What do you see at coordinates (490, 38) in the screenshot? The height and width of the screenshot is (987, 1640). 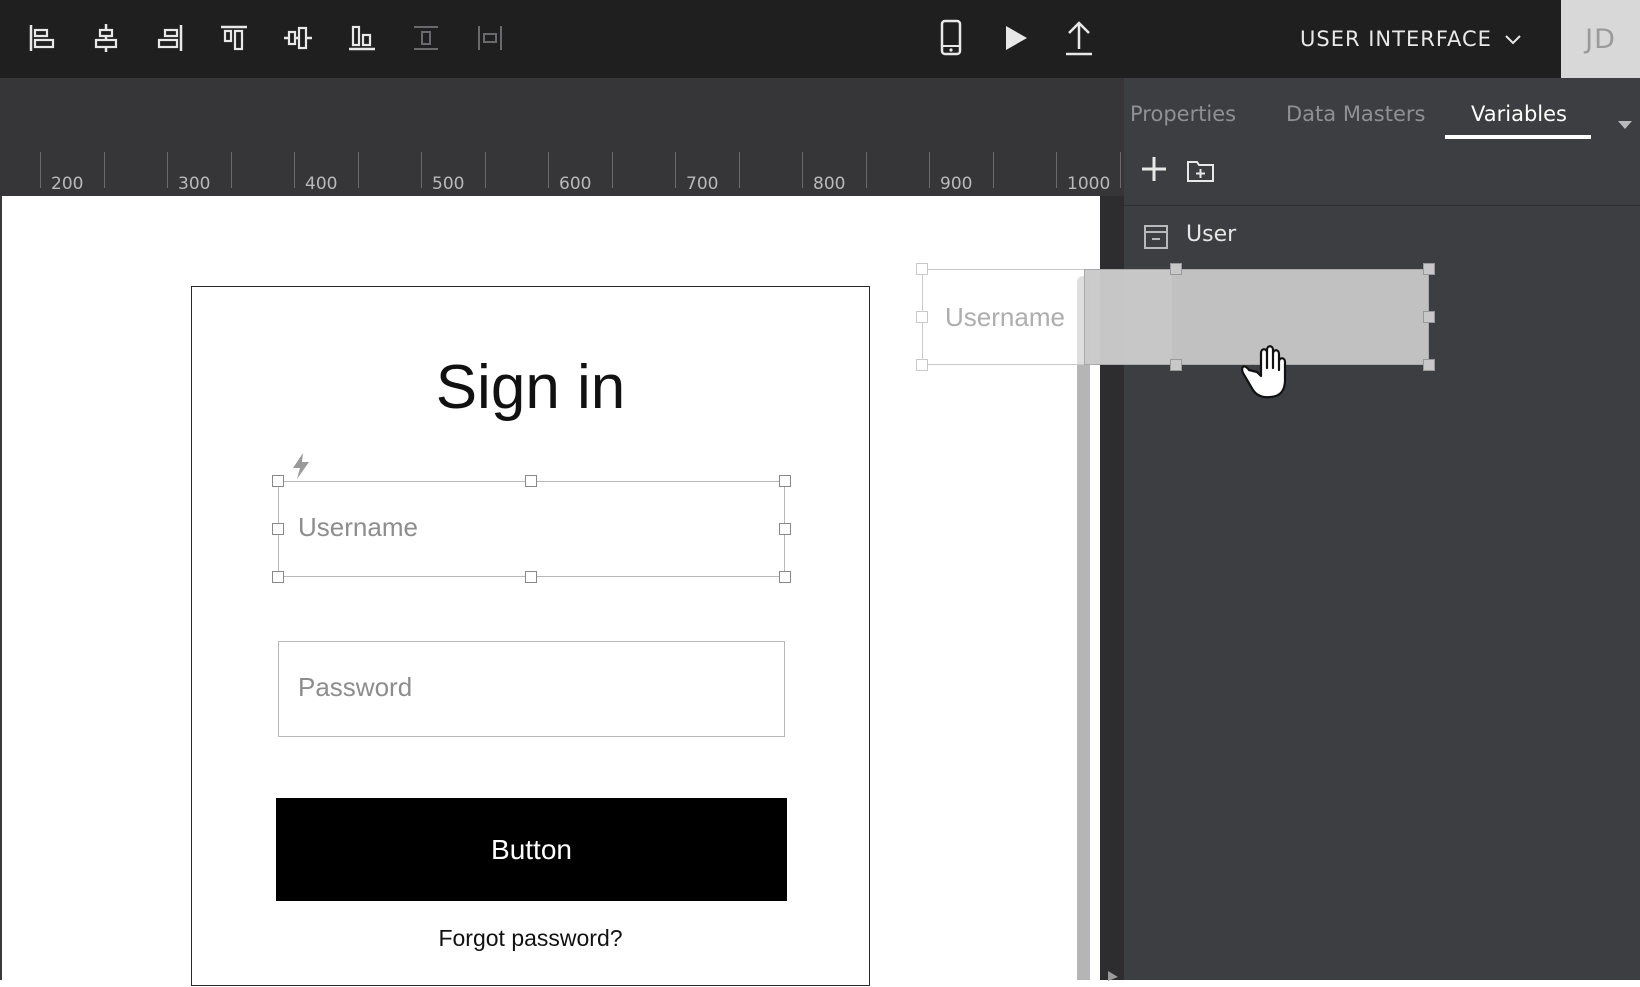 I see `distribute-horizontal-icon` at bounding box center [490, 38].